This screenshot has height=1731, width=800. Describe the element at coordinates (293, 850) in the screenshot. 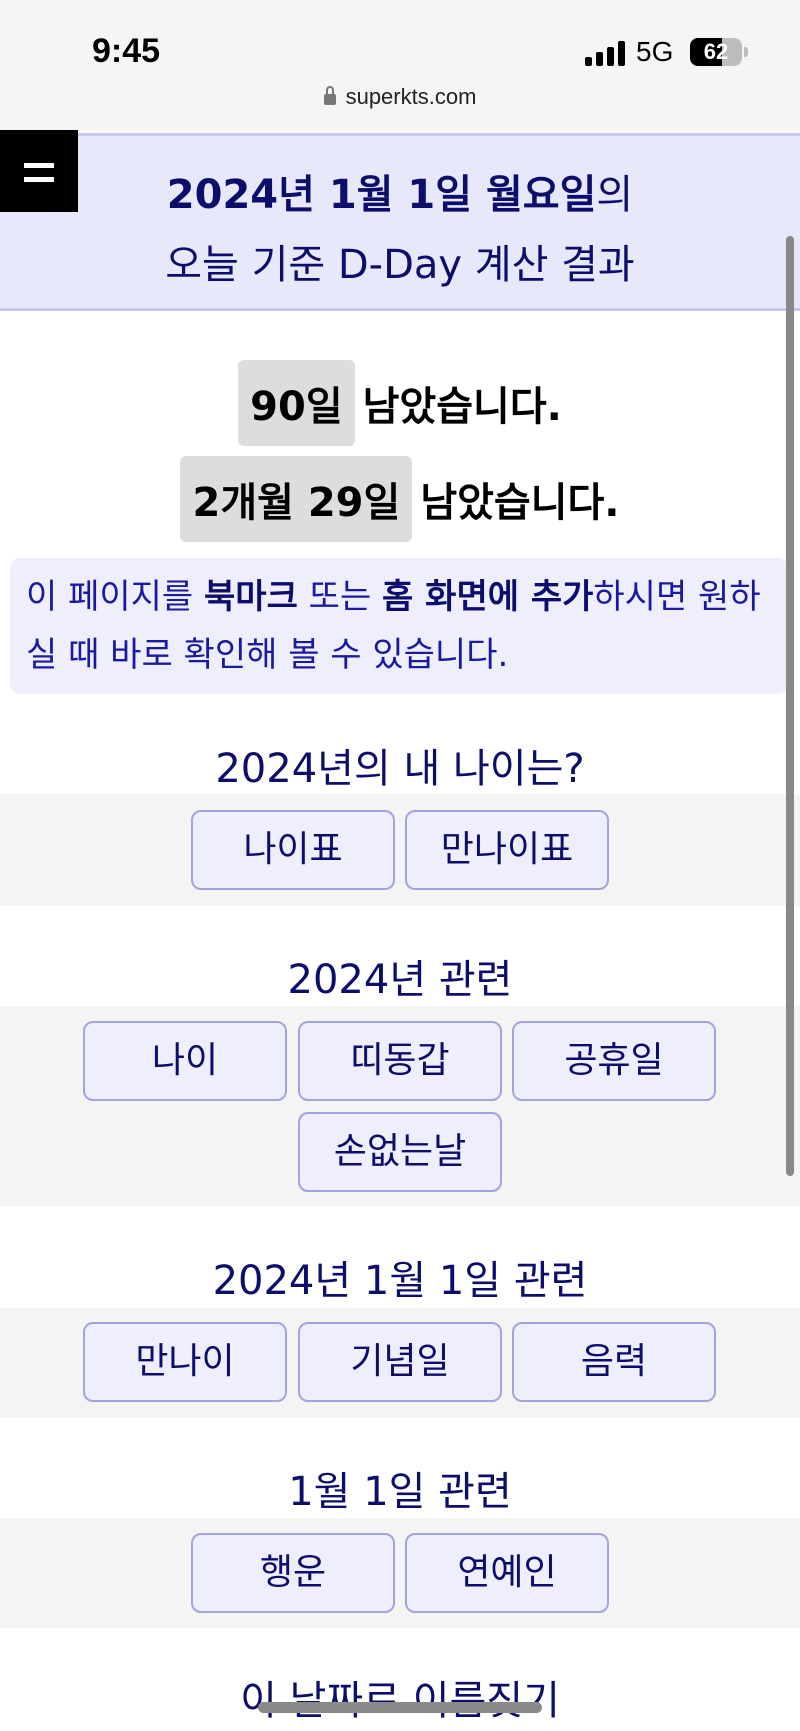

I see `age-table-button: 나이표` at that location.